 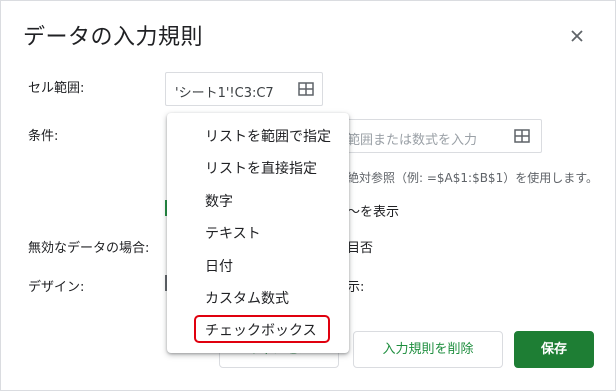 I want to click on delete-rules-button: 入力規則を削除, so click(x=428, y=349).